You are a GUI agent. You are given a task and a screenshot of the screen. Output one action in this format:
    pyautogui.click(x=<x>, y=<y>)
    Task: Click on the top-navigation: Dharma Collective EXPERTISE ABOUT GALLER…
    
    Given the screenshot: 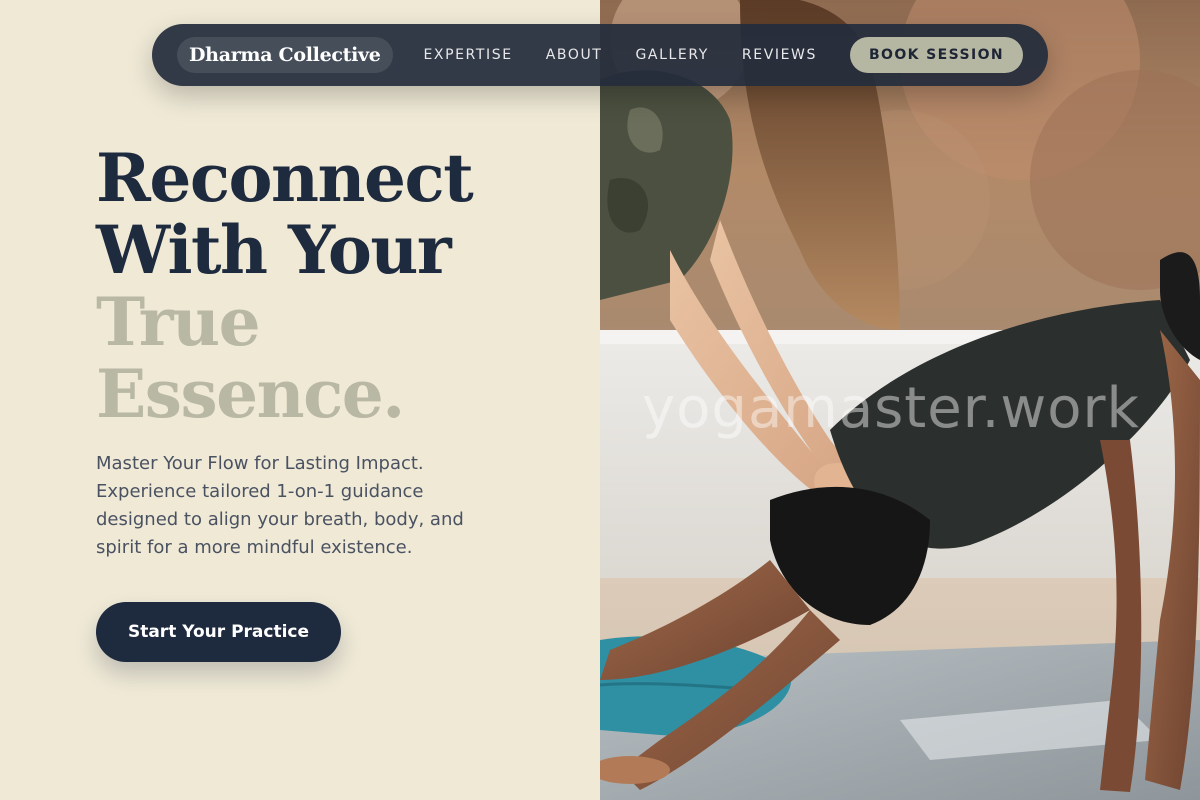 What is the action you would take?
    pyautogui.click(x=600, y=55)
    